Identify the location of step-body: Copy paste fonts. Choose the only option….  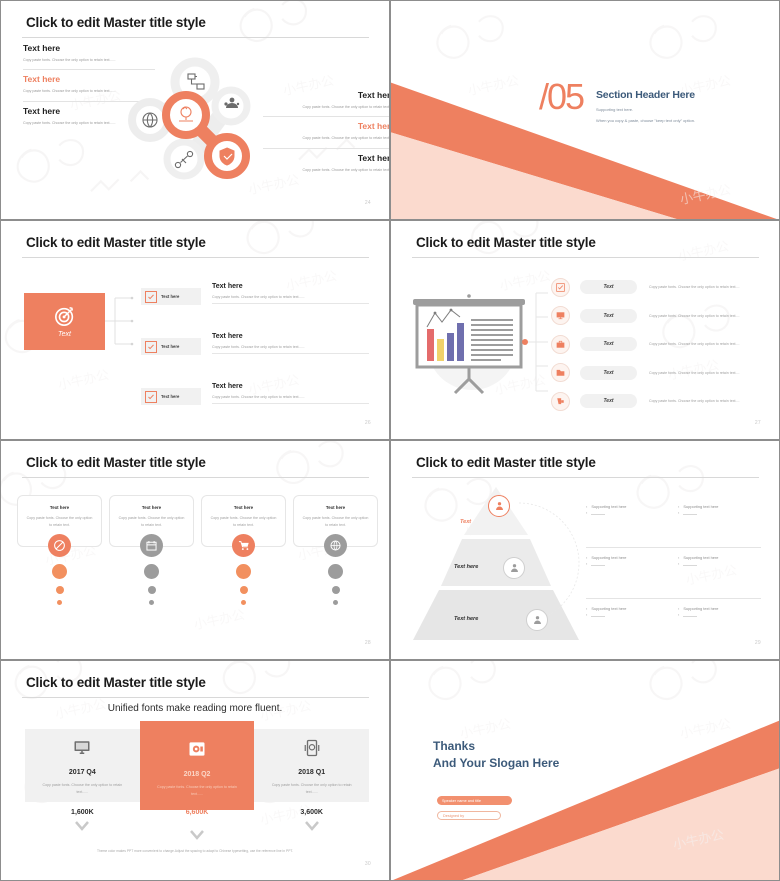
(290, 349).